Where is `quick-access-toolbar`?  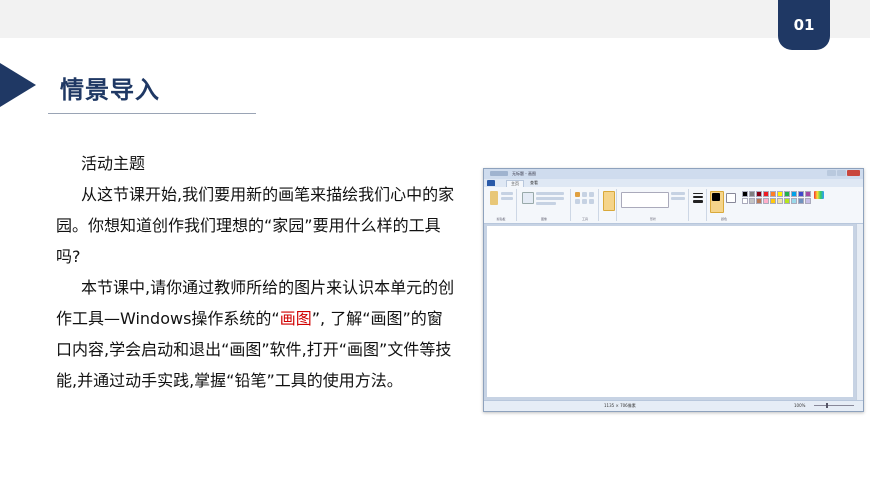
quick-access-toolbar is located at coordinates (499, 173).